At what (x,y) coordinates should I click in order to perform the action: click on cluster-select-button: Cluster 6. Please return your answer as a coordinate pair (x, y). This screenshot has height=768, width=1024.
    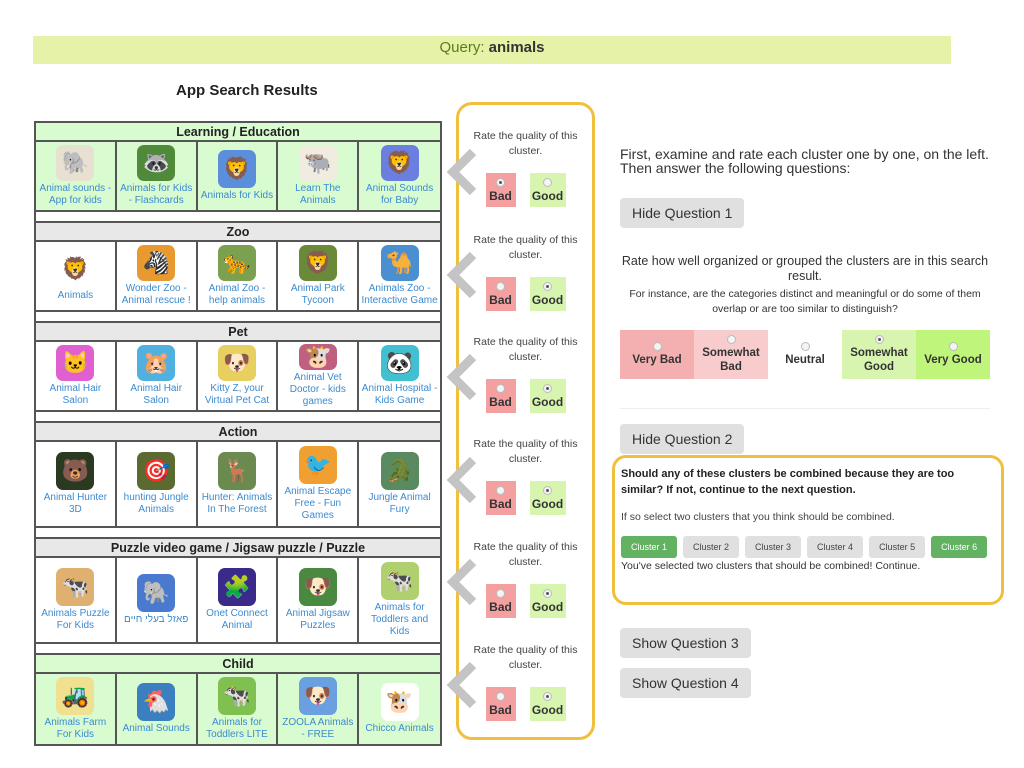
    Looking at the image, I should click on (959, 547).